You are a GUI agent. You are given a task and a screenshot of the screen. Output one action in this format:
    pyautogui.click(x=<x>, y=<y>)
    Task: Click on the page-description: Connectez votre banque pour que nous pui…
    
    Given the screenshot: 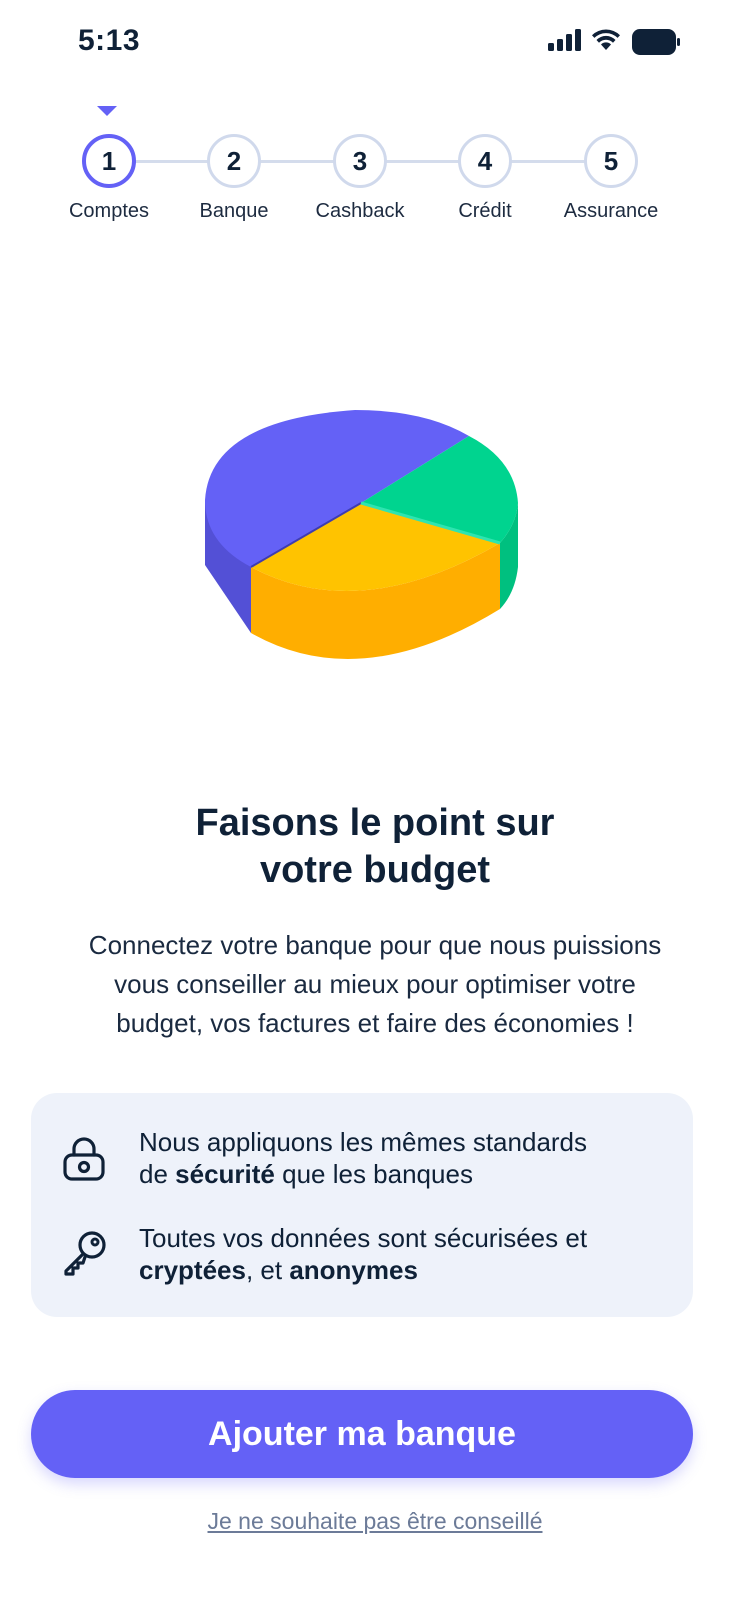 What is the action you would take?
    pyautogui.click(x=375, y=984)
    